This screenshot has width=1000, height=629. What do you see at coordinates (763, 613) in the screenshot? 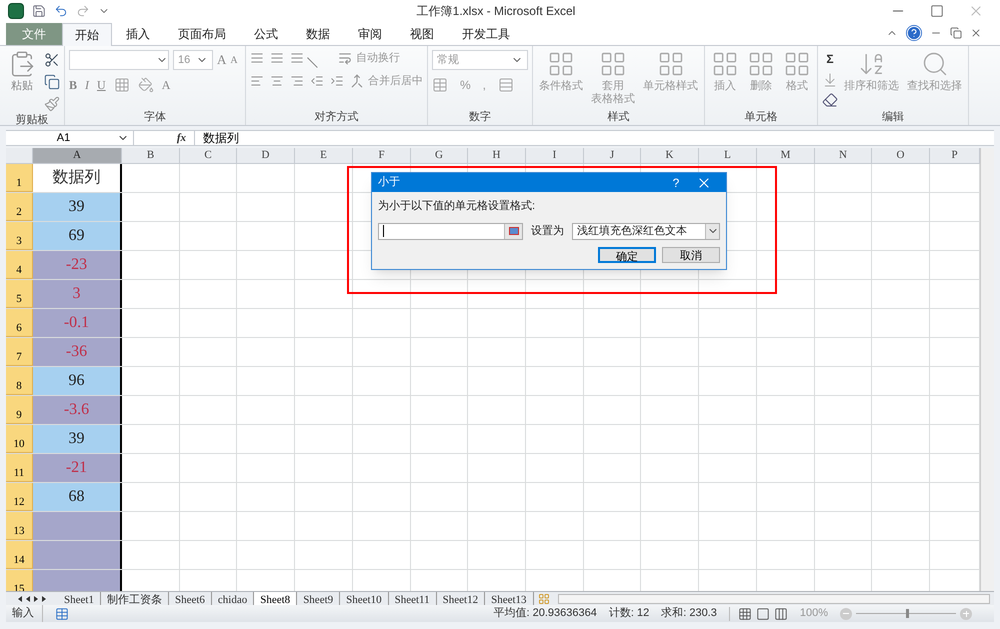
I see `page-layout-icon` at bounding box center [763, 613].